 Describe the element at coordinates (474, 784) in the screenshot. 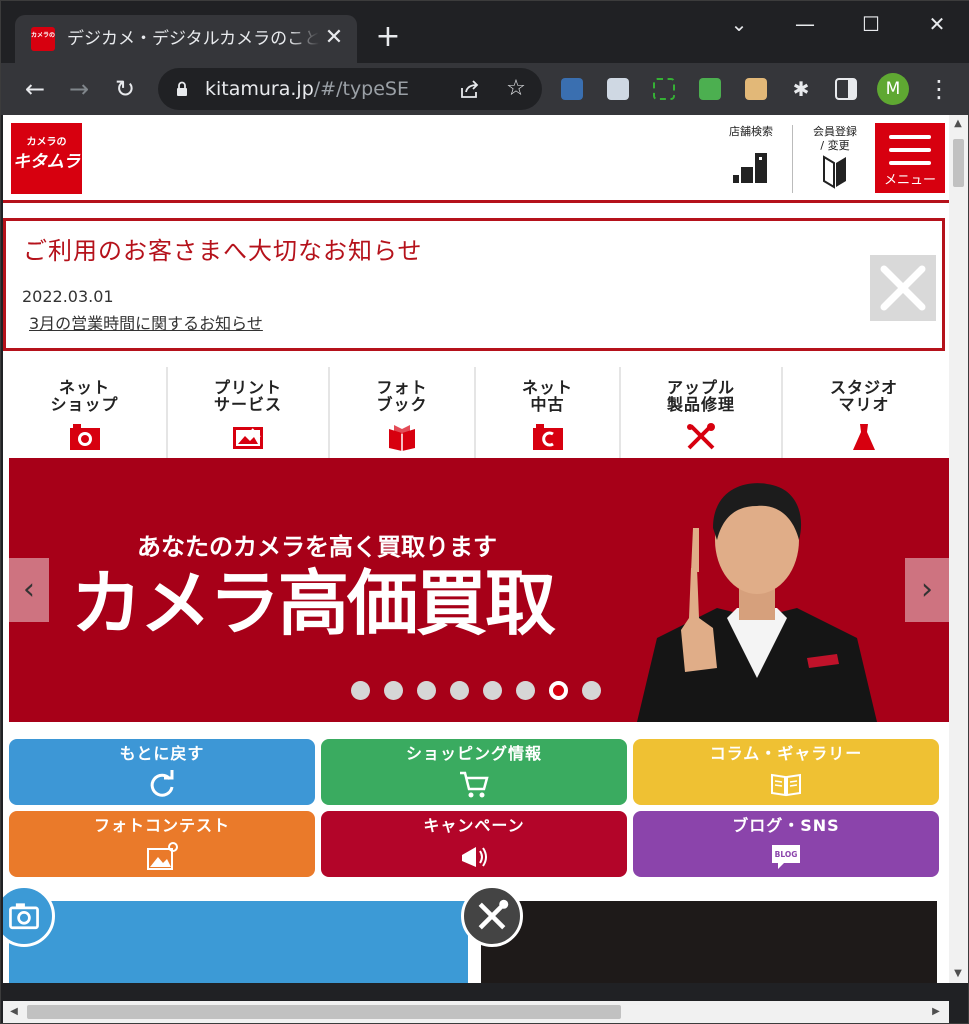

I see `cart-icon` at that location.